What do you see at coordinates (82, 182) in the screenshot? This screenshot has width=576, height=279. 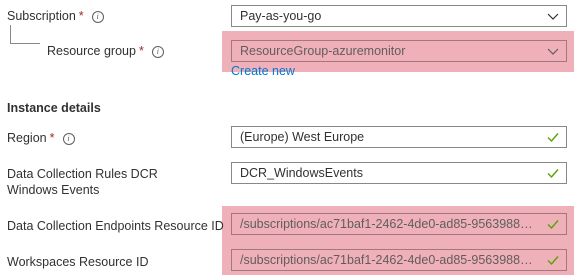 I see `dcr-label: Data Collection Rules DCR Windows Events` at bounding box center [82, 182].